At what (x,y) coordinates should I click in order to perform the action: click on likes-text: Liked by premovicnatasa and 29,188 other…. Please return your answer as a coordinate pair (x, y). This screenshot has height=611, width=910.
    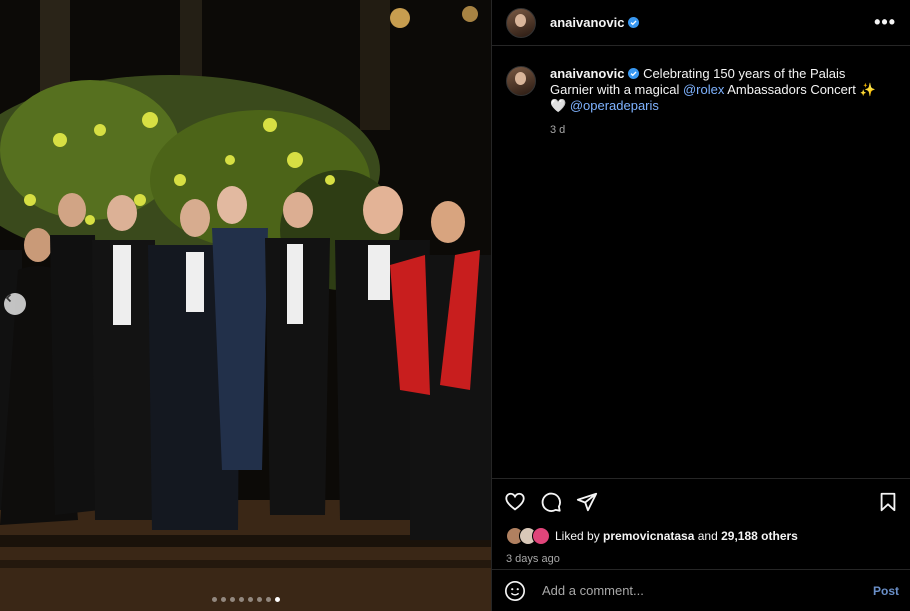
    Looking at the image, I should click on (676, 536).